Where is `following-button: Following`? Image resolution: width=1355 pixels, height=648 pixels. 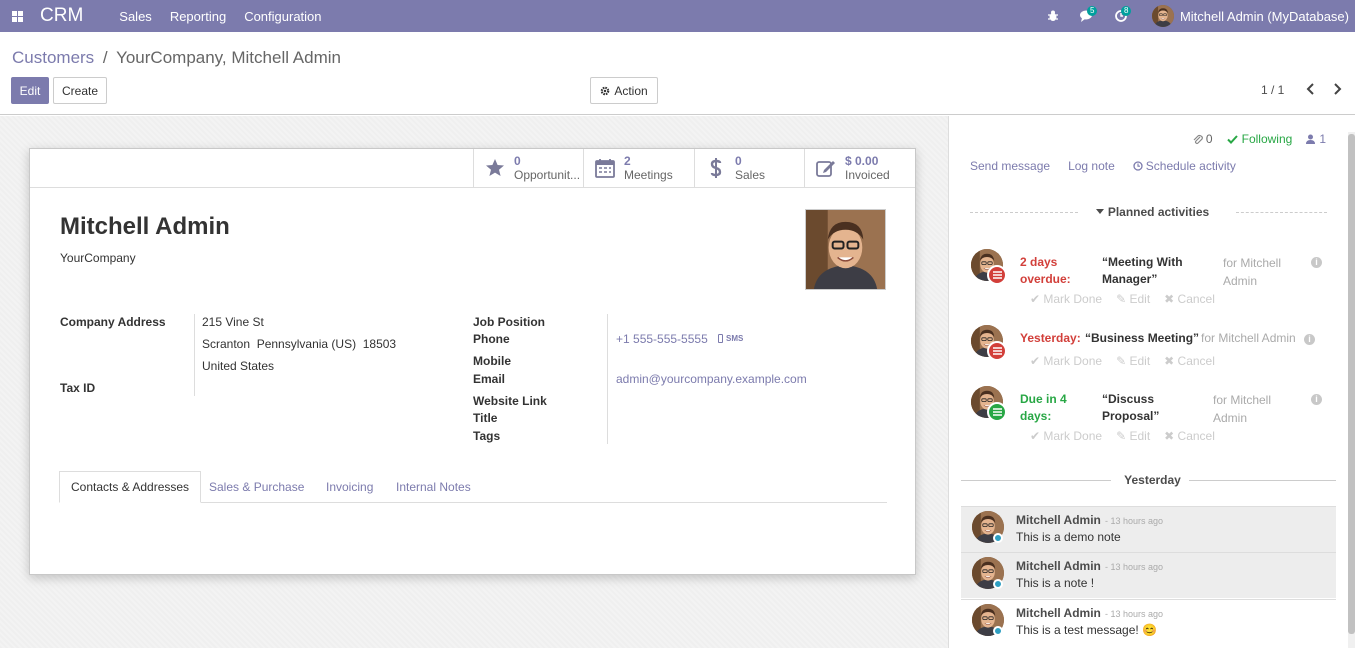 following-button: Following is located at coordinates (1259, 139).